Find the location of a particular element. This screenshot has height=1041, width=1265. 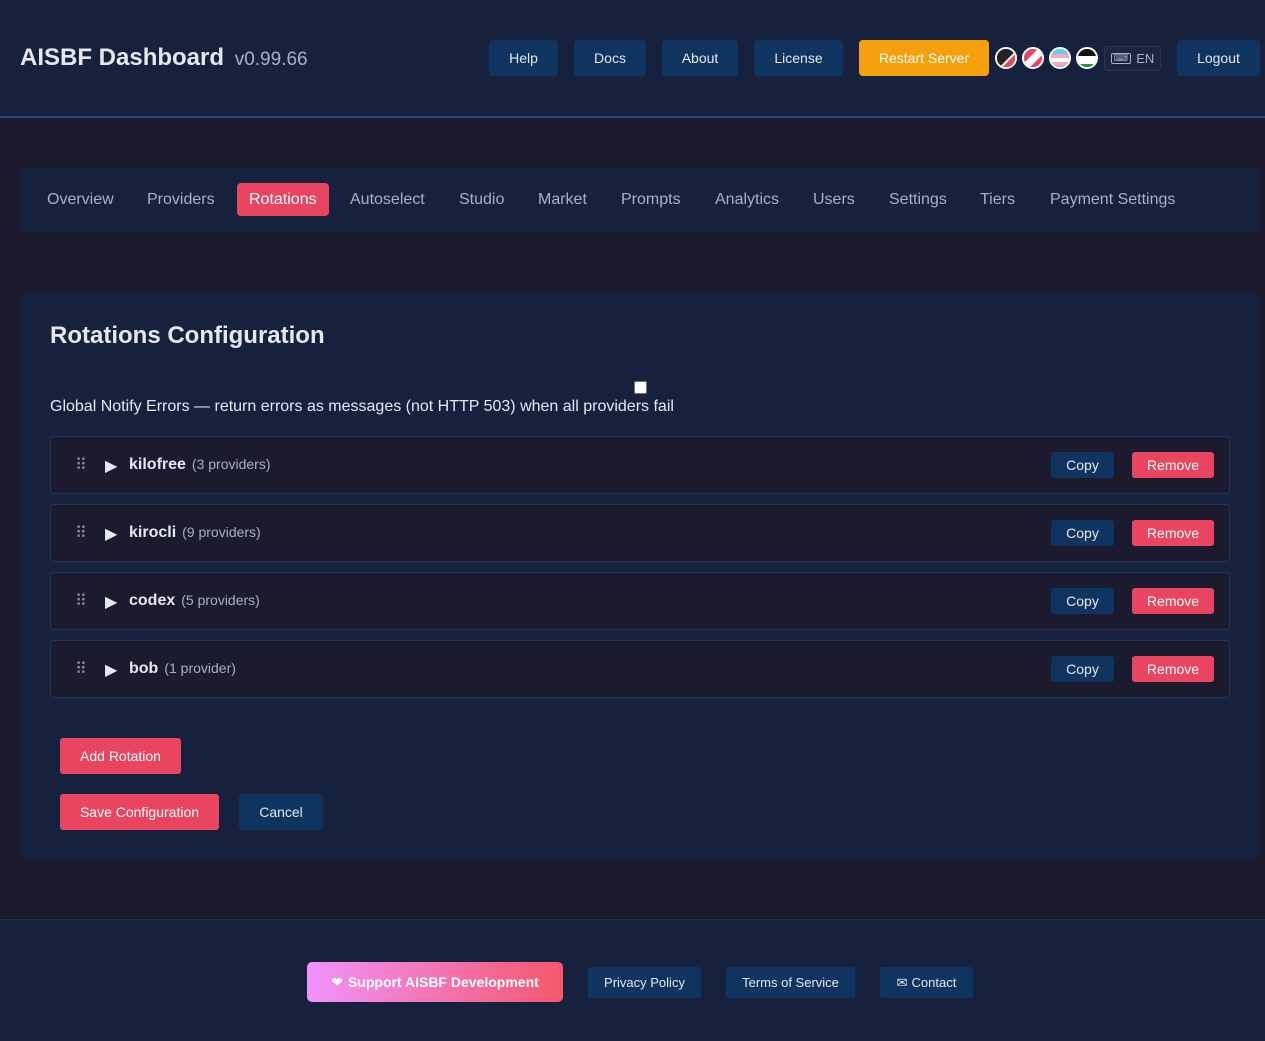

tab-payment-settings: Payment Settings is located at coordinates (1112, 199).